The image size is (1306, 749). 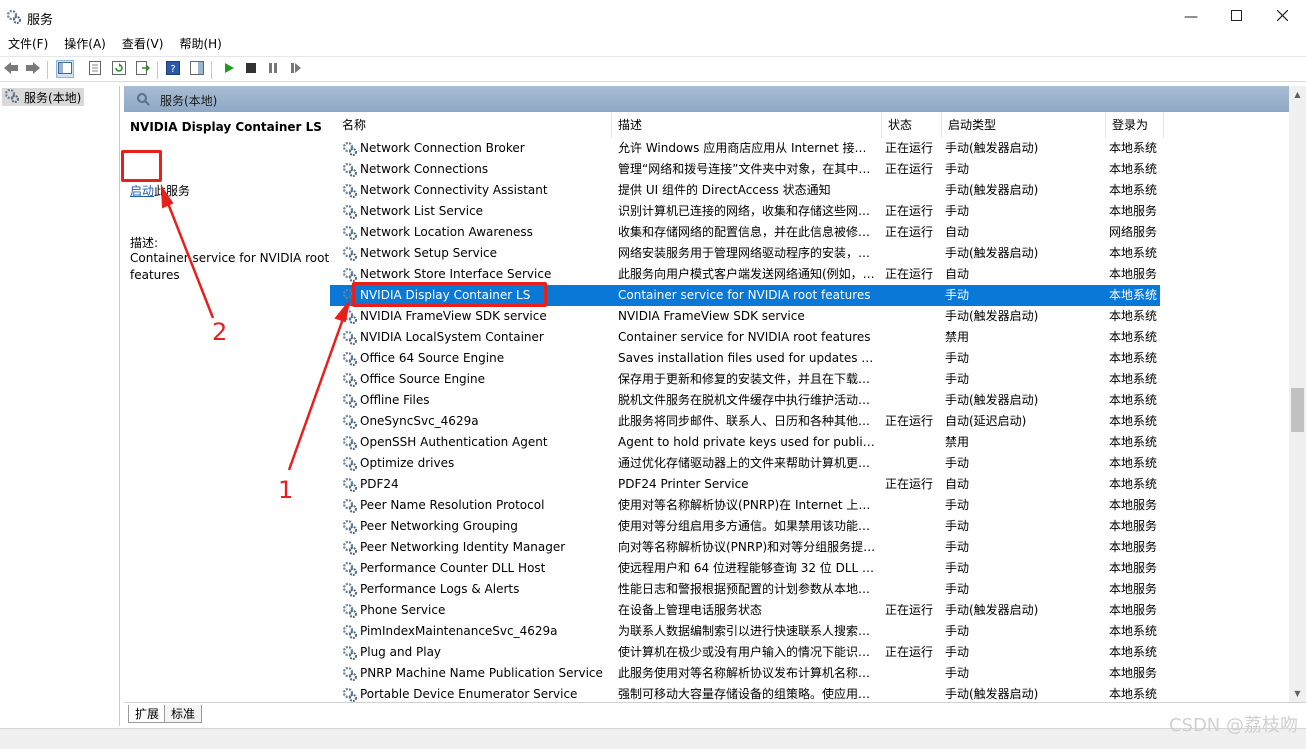 What do you see at coordinates (65, 69) in the screenshot?
I see `console-tree-button` at bounding box center [65, 69].